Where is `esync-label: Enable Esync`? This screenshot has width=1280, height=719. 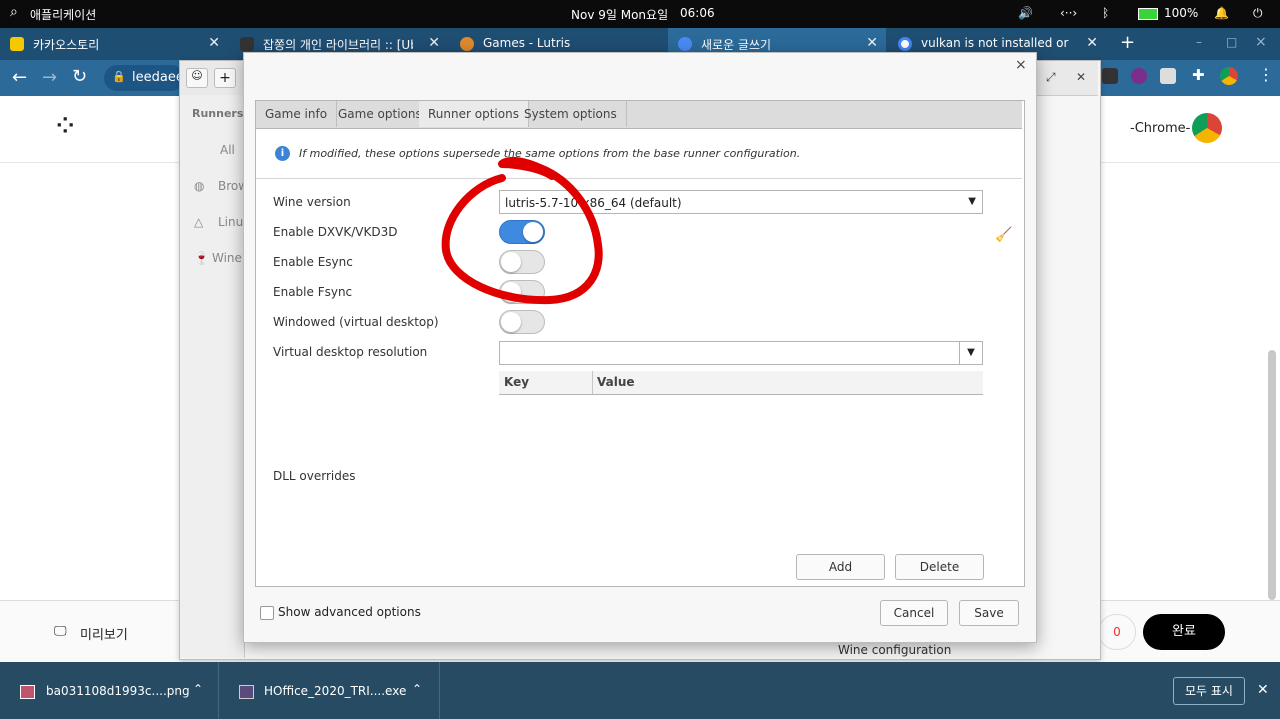
esync-label: Enable Esync is located at coordinates (313, 262).